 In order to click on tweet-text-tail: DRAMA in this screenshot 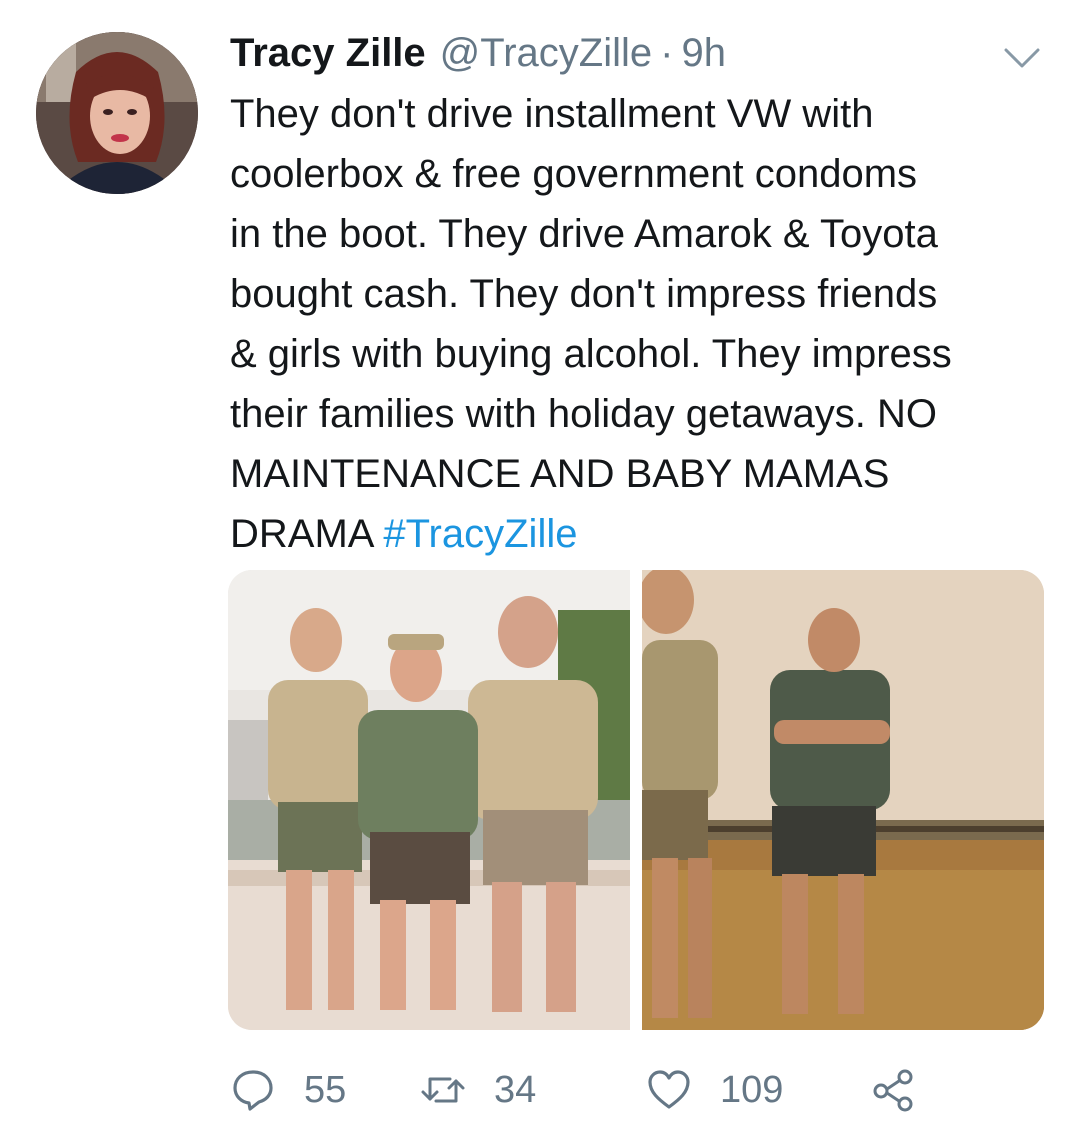, I will do `click(307, 534)`.